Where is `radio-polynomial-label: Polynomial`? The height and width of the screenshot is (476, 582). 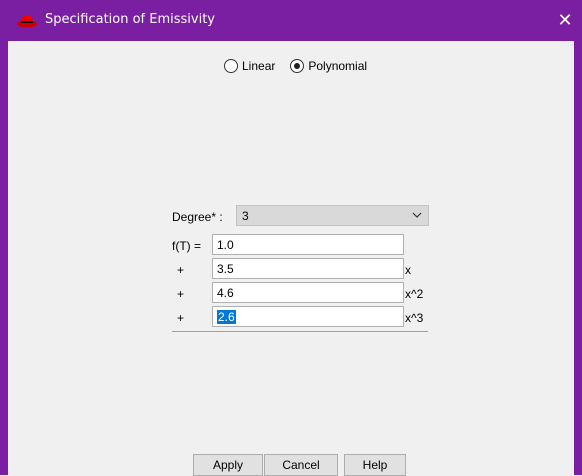
radio-polynomial-label: Polynomial is located at coordinates (338, 66).